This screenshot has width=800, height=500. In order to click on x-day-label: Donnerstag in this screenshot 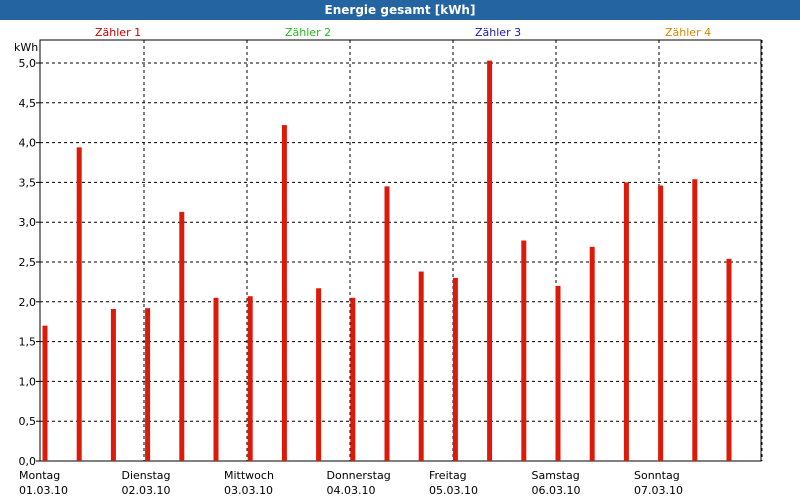, I will do `click(359, 475)`.